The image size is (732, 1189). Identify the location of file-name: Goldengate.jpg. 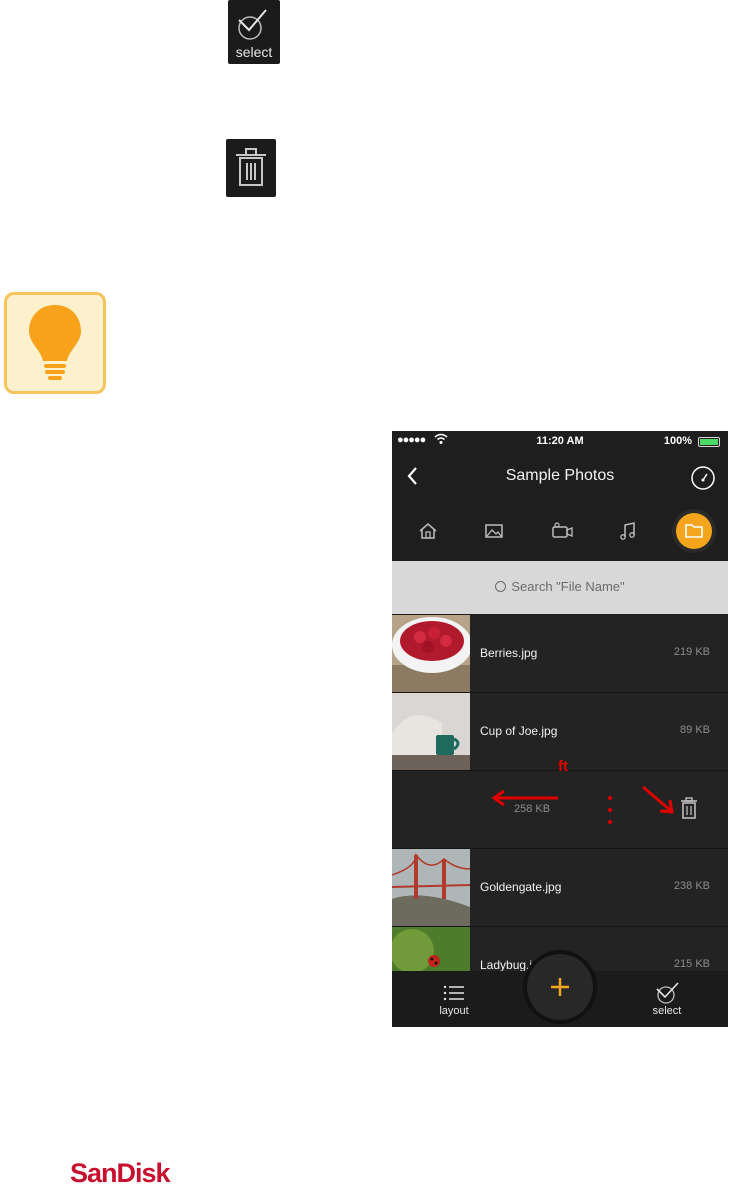
(521, 887).